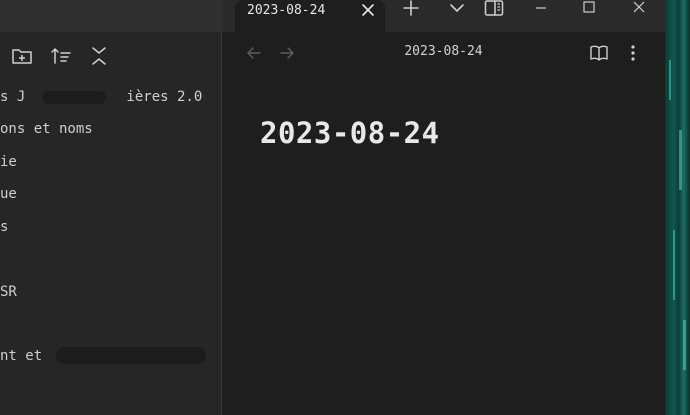 This screenshot has width=690, height=415. I want to click on maximize-icon, so click(589, 9).